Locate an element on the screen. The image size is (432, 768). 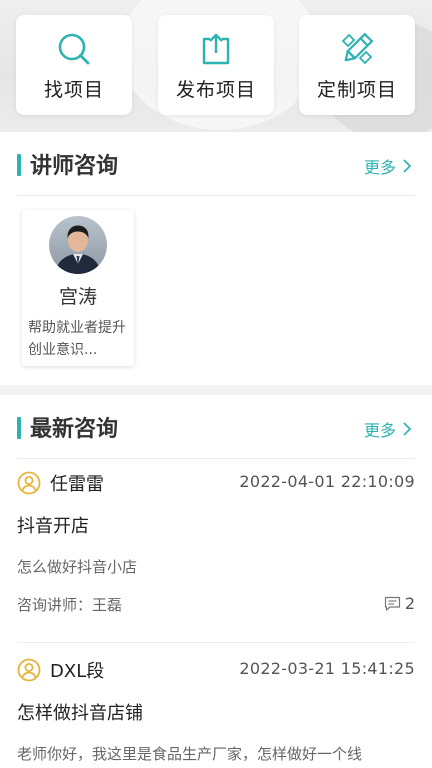
latest-more-label: 更多 is located at coordinates (379, 430).